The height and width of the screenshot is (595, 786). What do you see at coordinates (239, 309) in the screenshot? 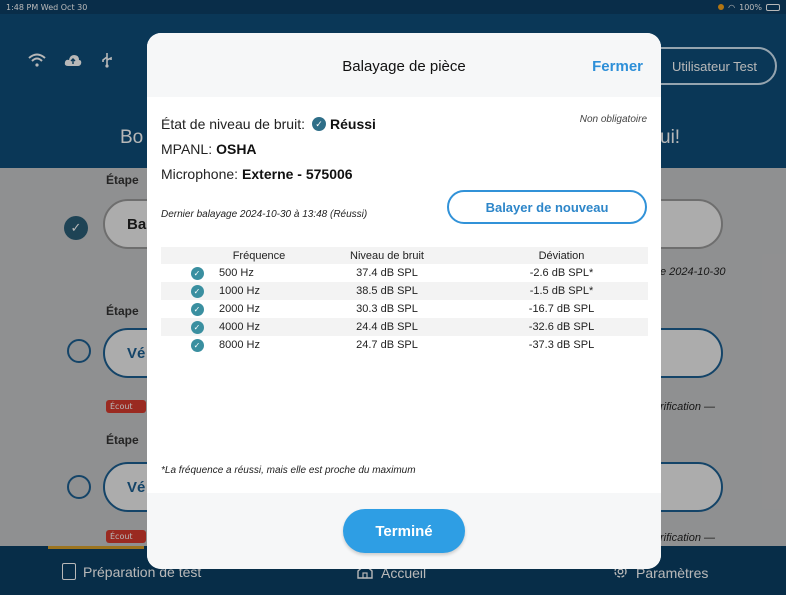
I see `frequency-cell: 2000 Hz` at bounding box center [239, 309].